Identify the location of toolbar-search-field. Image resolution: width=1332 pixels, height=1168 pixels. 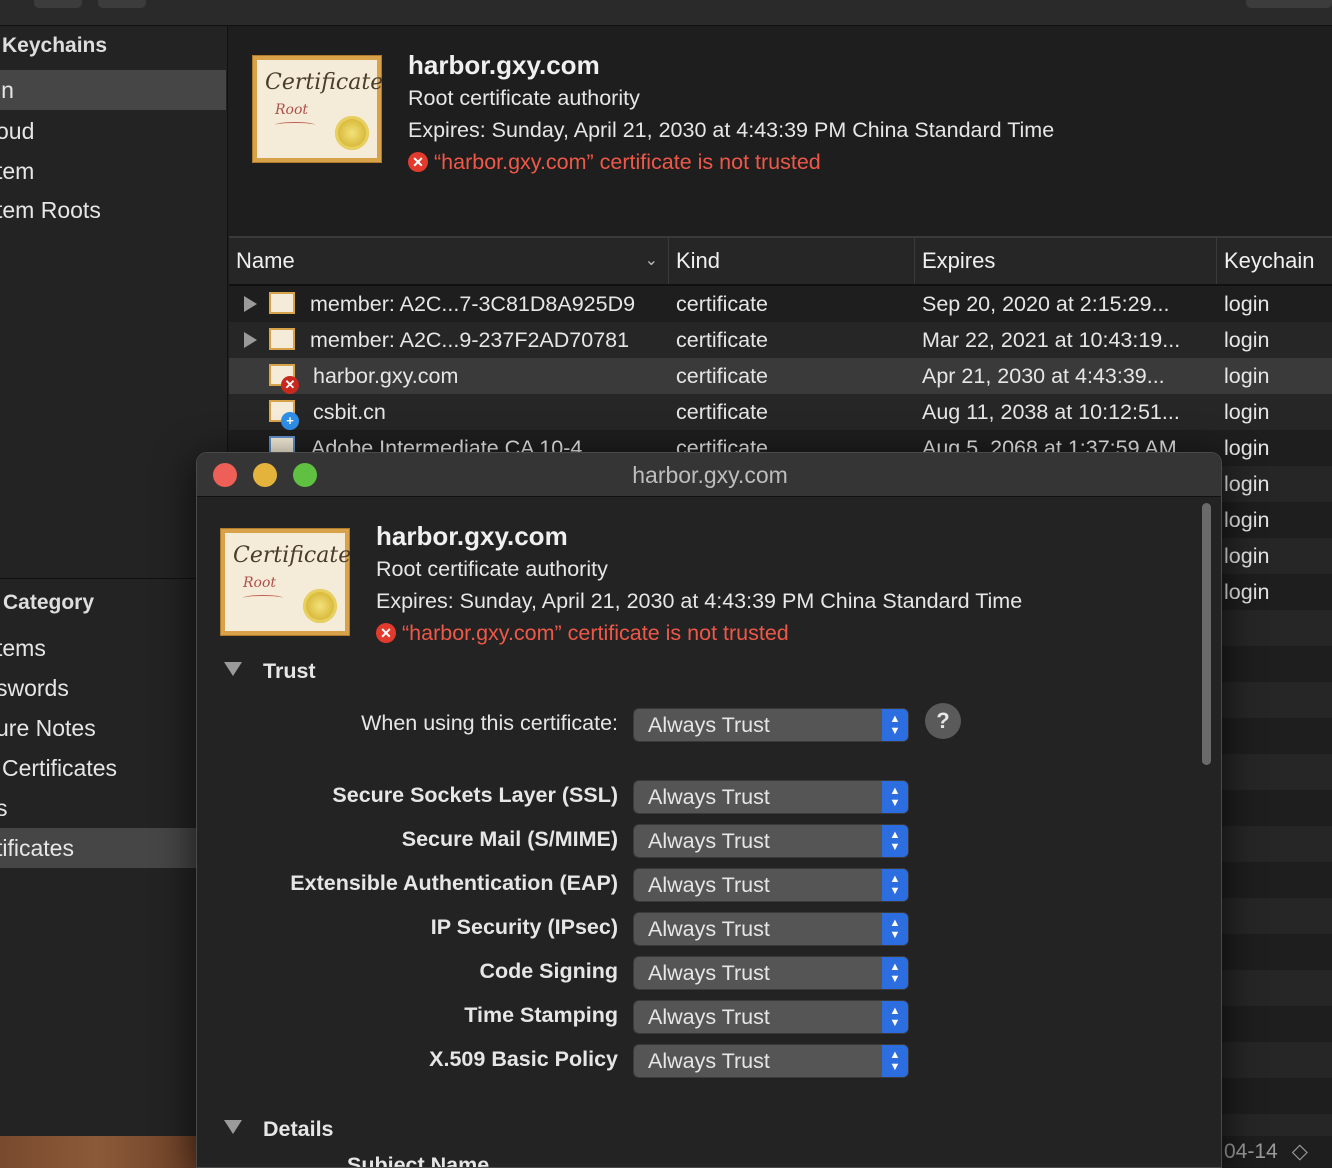
(1289, 4).